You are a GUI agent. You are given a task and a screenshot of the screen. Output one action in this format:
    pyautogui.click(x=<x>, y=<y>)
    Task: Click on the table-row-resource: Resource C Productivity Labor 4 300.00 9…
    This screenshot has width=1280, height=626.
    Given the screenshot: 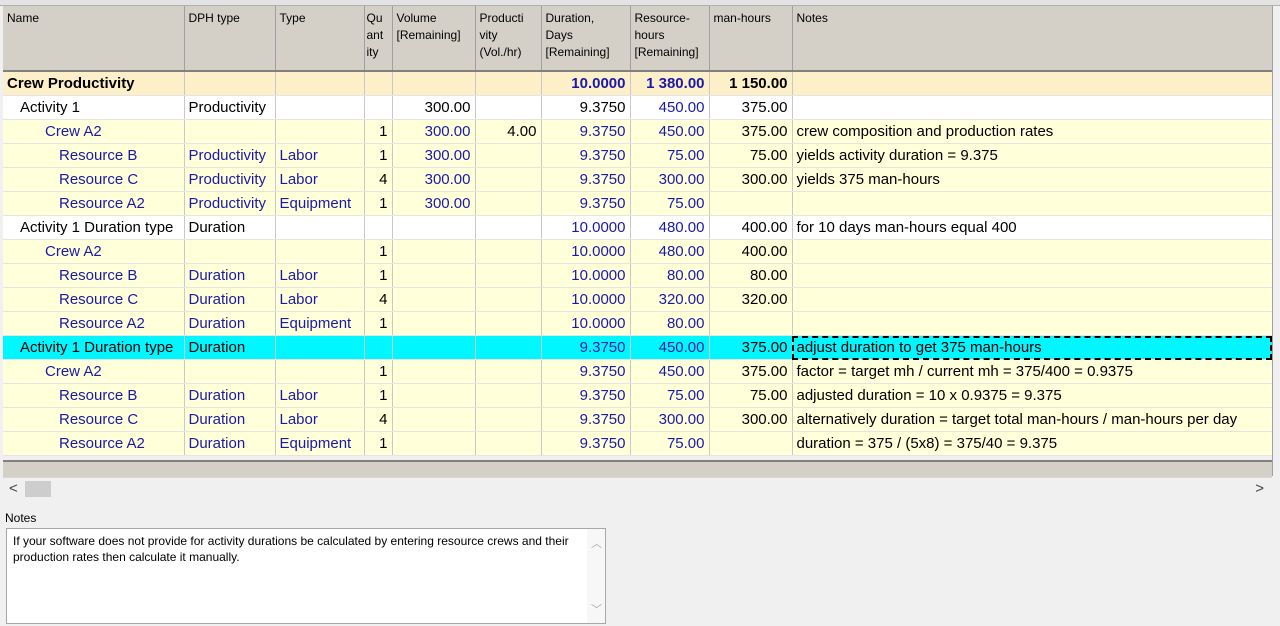 What is the action you would take?
    pyautogui.click(x=638, y=179)
    